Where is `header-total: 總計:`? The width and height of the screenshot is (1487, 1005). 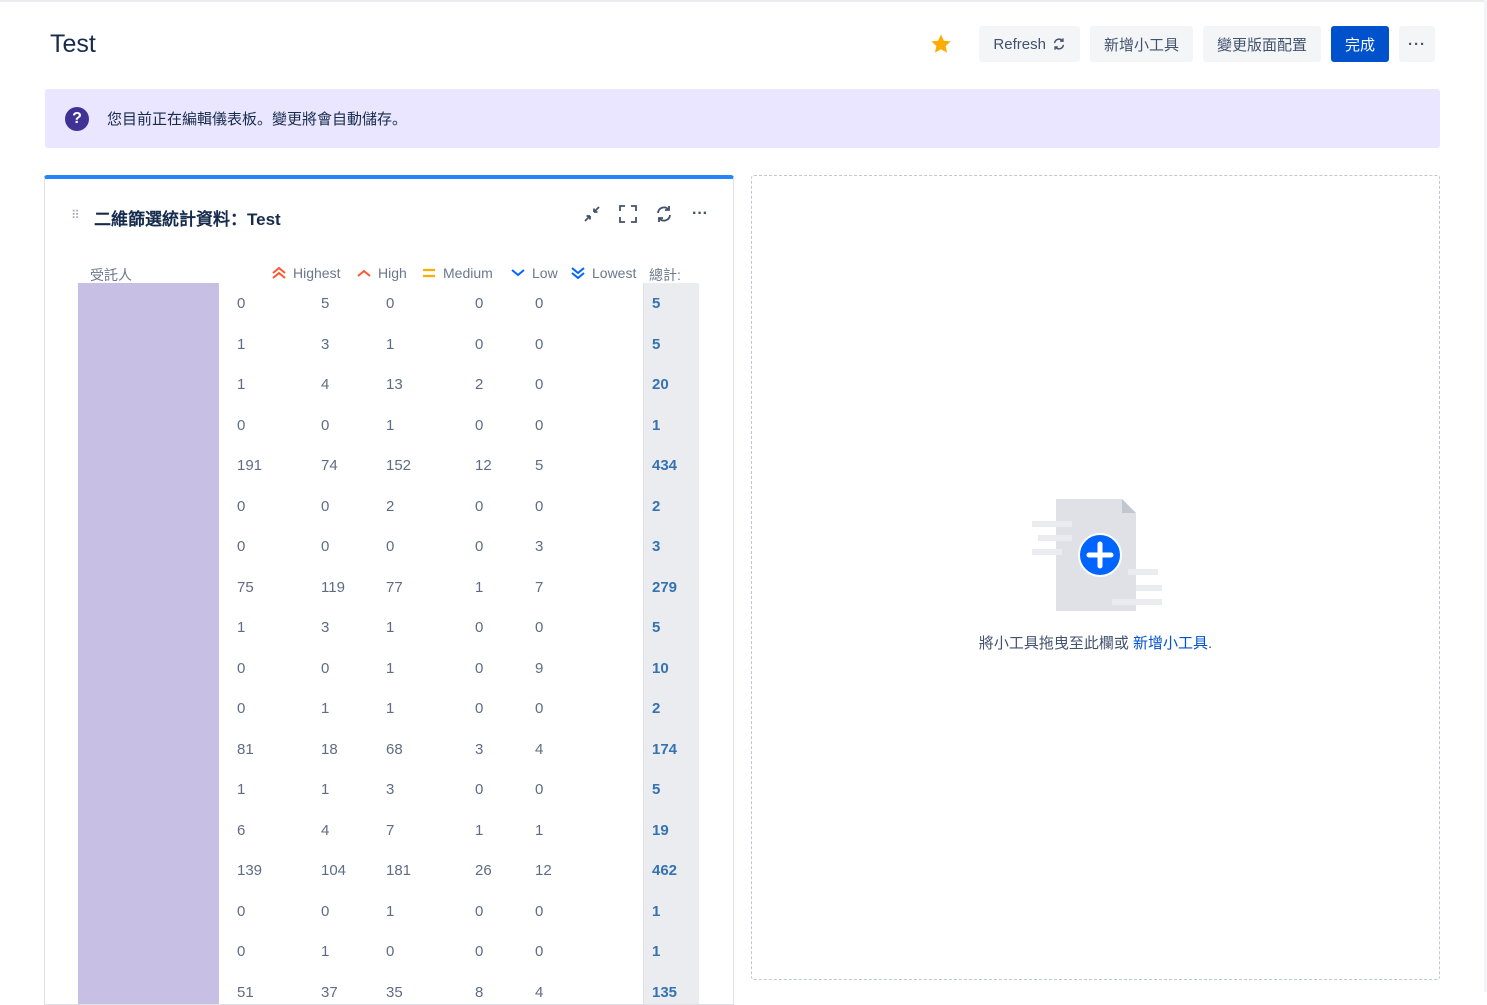 header-total: 總計: is located at coordinates (665, 275).